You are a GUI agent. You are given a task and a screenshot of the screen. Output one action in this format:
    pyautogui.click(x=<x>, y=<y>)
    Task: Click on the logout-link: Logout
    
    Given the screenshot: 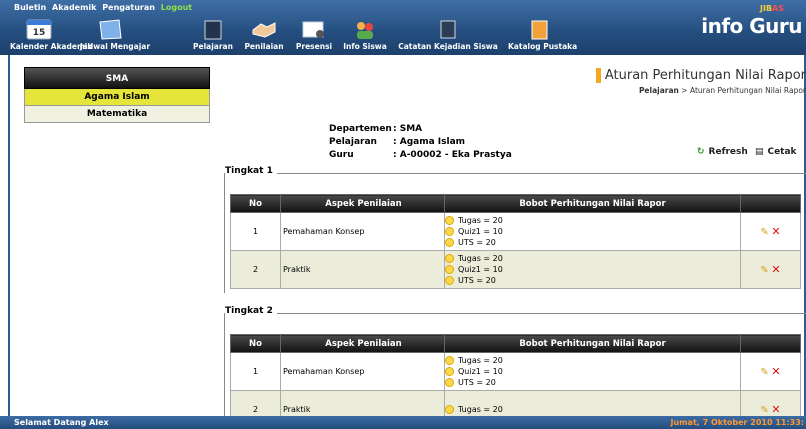 What is the action you would take?
    pyautogui.click(x=176, y=7)
    